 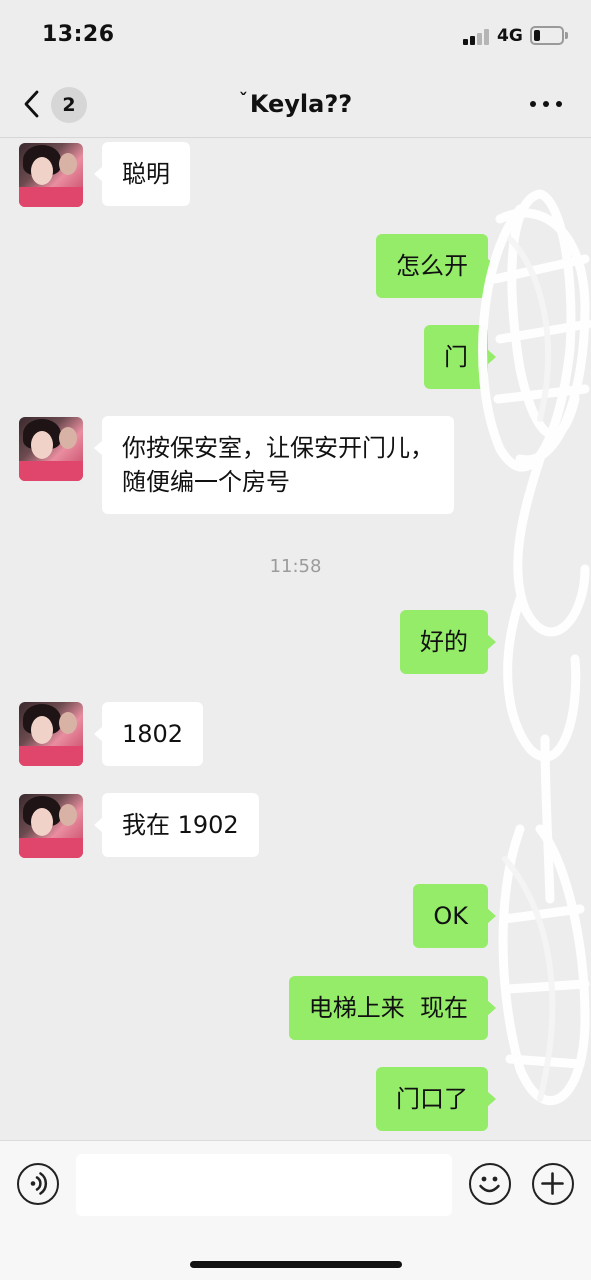 I want to click on message-bubble-outgoing: 门, so click(x=460, y=357).